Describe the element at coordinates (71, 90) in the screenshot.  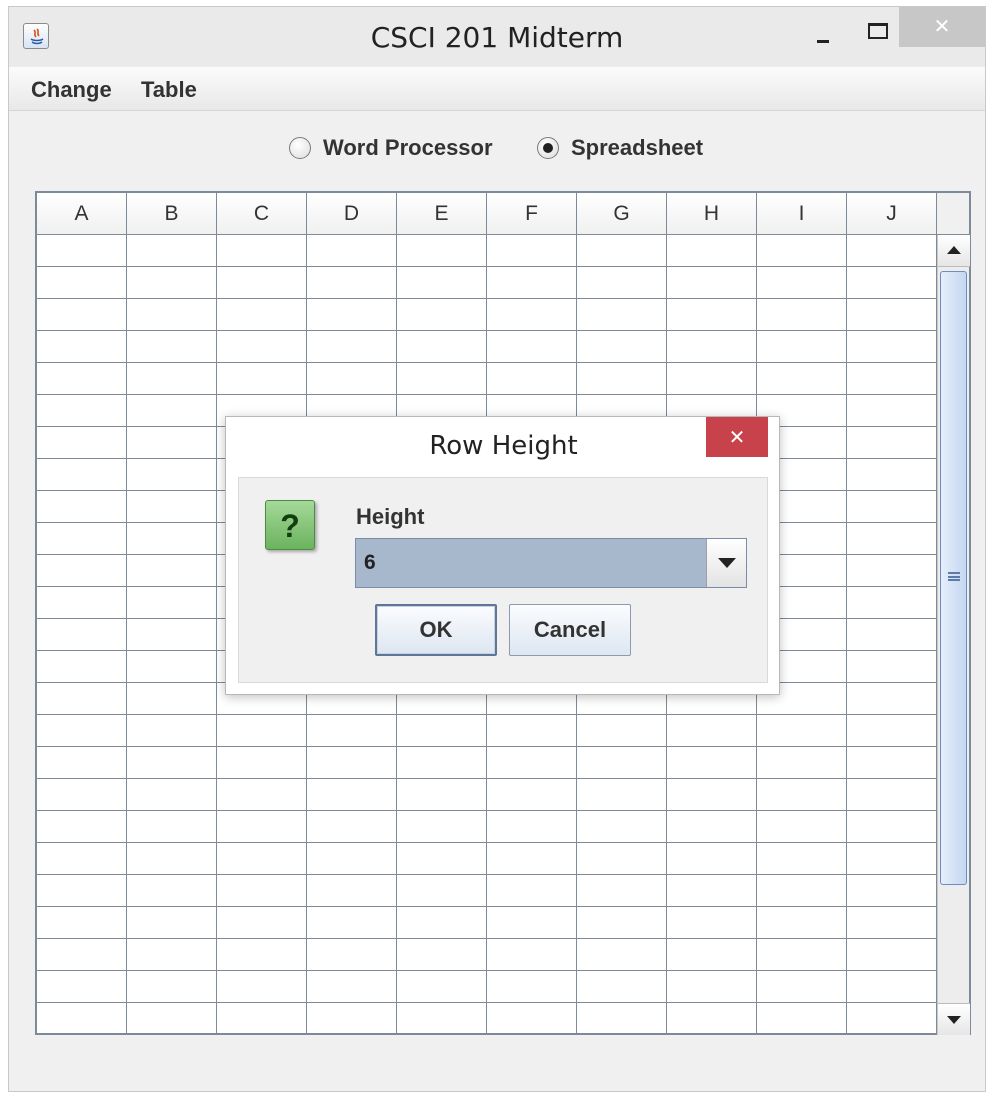
I see `menu-change: Change` at that location.